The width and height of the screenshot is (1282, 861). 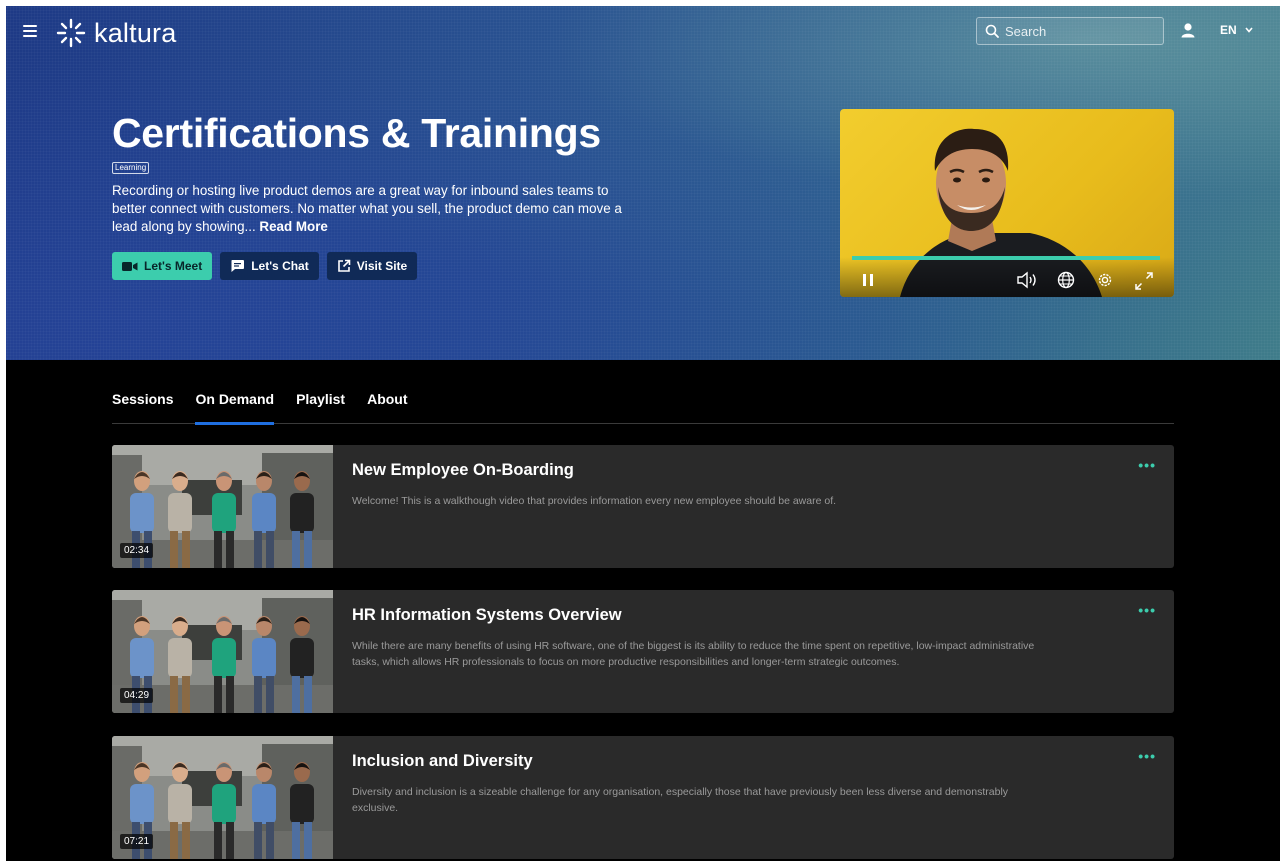 What do you see at coordinates (234, 407) in the screenshot?
I see `tab-on-demand: On Demand` at bounding box center [234, 407].